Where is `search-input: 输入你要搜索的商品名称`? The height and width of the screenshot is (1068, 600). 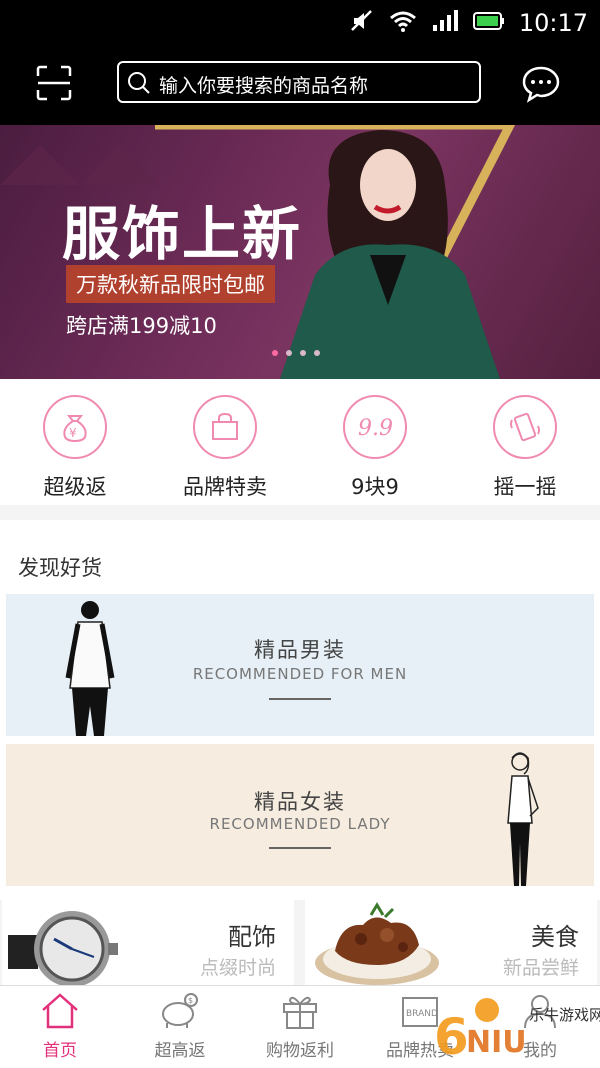
search-input: 输入你要搜索的商品名称 is located at coordinates (299, 82).